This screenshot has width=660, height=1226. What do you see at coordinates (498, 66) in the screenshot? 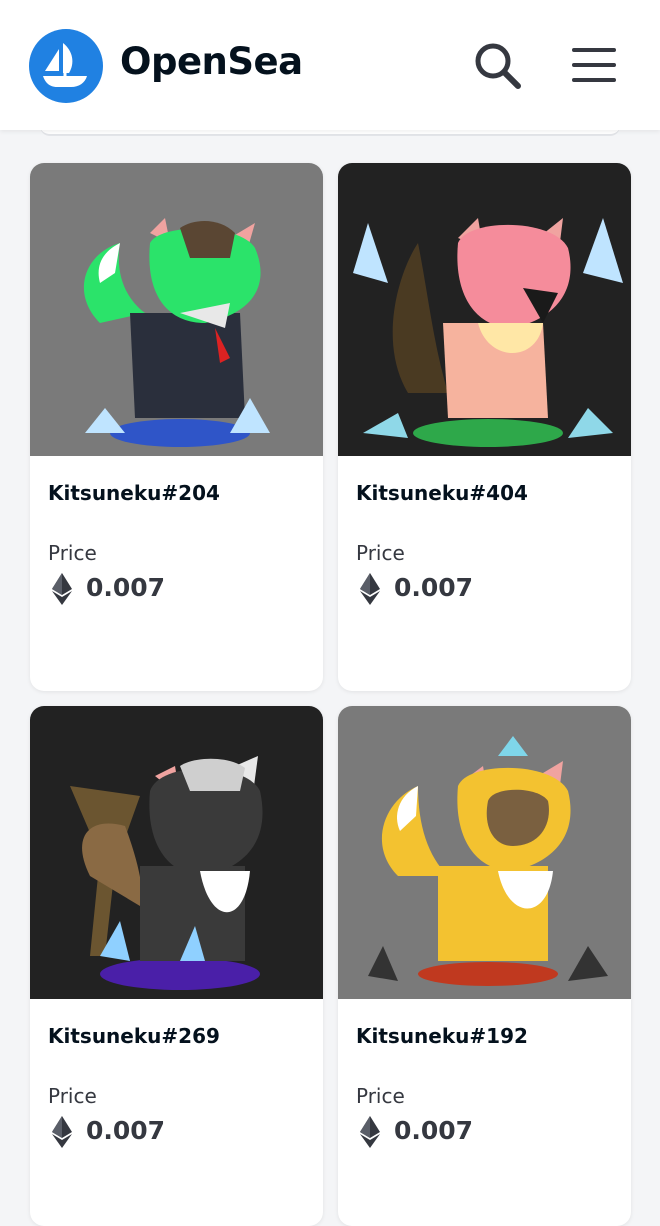
I see `search-icon` at bounding box center [498, 66].